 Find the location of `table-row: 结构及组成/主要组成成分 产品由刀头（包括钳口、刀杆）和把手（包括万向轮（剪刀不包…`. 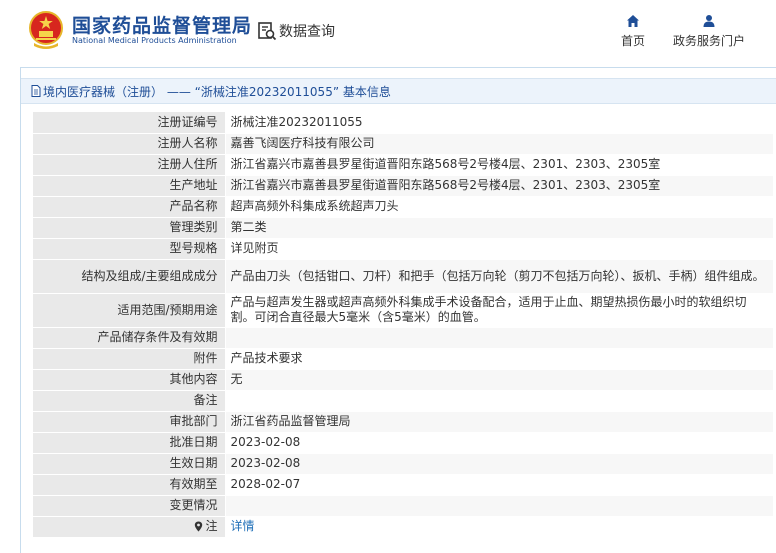

table-row: 结构及组成/主要组成成分 产品由刀头（包括钳口、刀杆）和把手（包括万向轮（剪刀不包… is located at coordinates (403, 276).